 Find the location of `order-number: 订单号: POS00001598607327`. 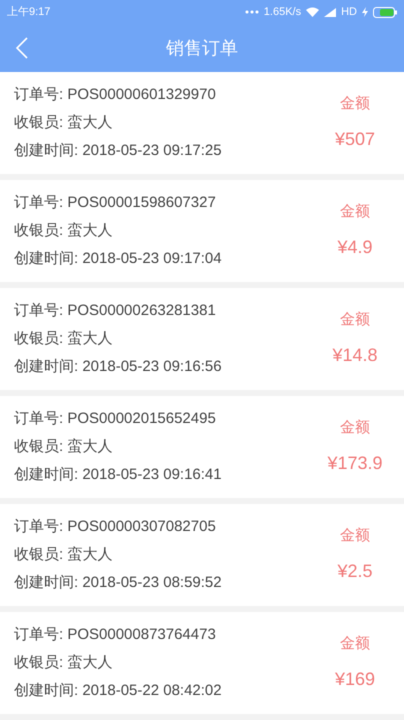

order-number: 订单号: POS00001598607327 is located at coordinates (115, 203).